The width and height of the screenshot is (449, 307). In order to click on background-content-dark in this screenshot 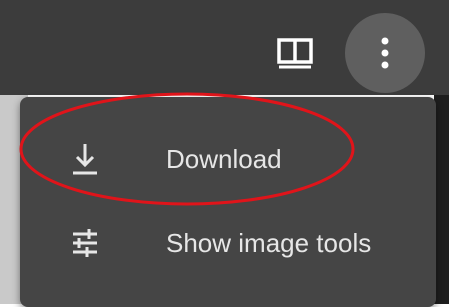, I will do `click(441, 199)`.